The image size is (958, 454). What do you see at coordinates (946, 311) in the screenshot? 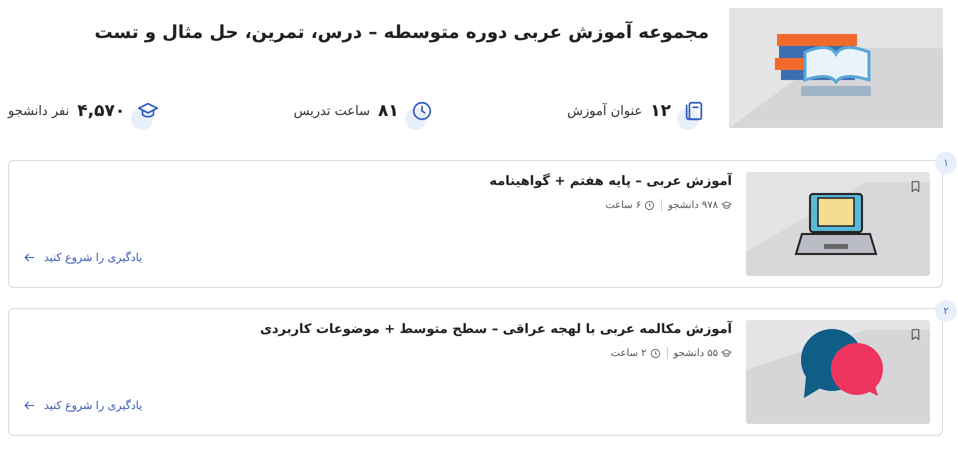
I see `course-number: ۲` at bounding box center [946, 311].